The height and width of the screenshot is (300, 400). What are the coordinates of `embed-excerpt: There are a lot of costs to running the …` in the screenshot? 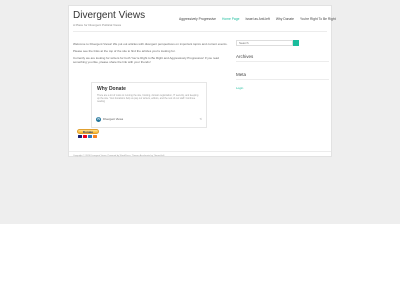 It's located at (148, 99).